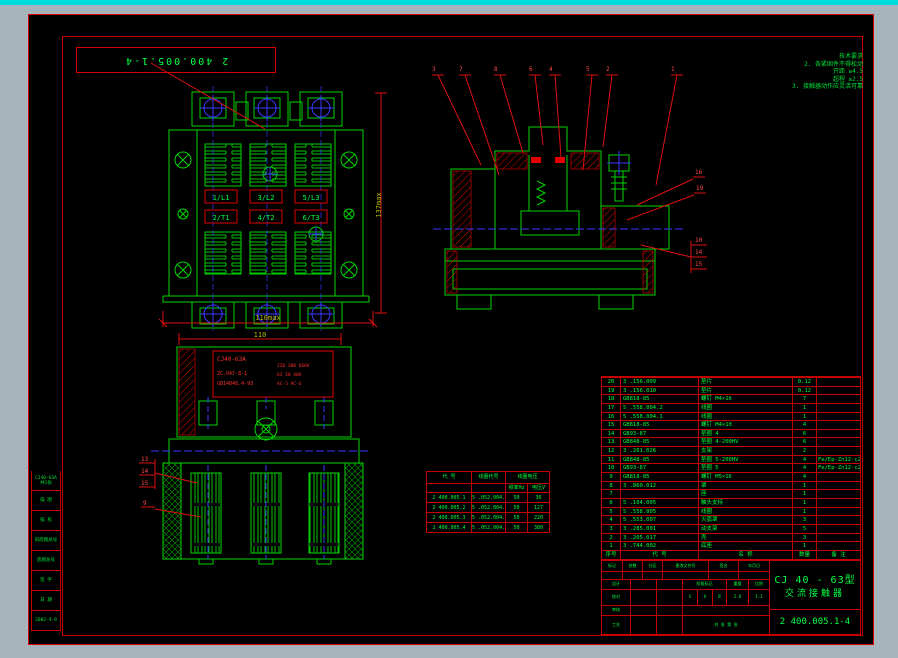 The width and height of the screenshot is (898, 658). What do you see at coordinates (46, 581) in the screenshot?
I see `margin-box: 签 字` at bounding box center [46, 581].